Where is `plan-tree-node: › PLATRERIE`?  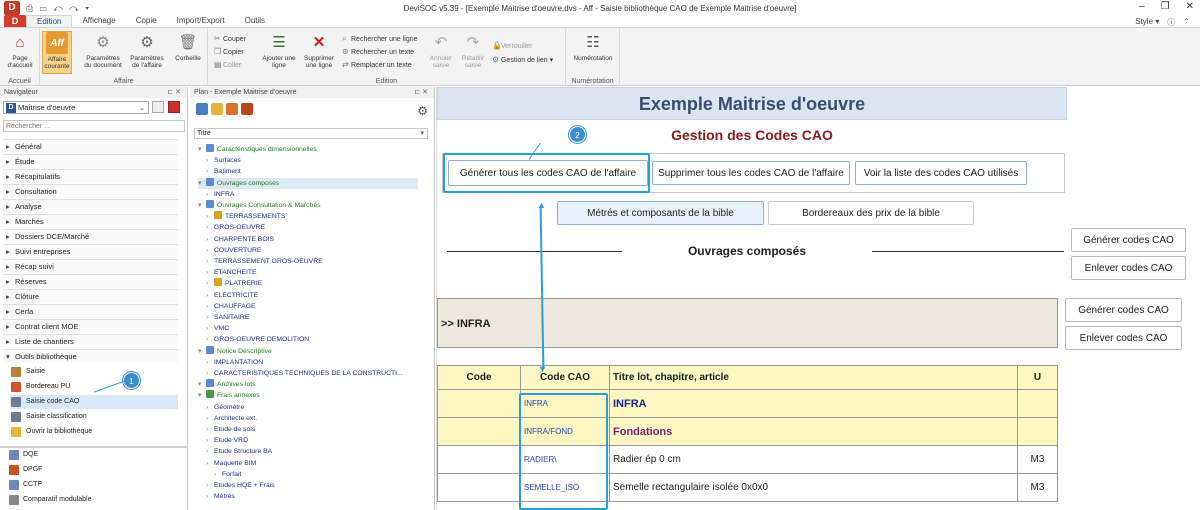 plan-tree-node: › PLATRERIE is located at coordinates (234, 283).